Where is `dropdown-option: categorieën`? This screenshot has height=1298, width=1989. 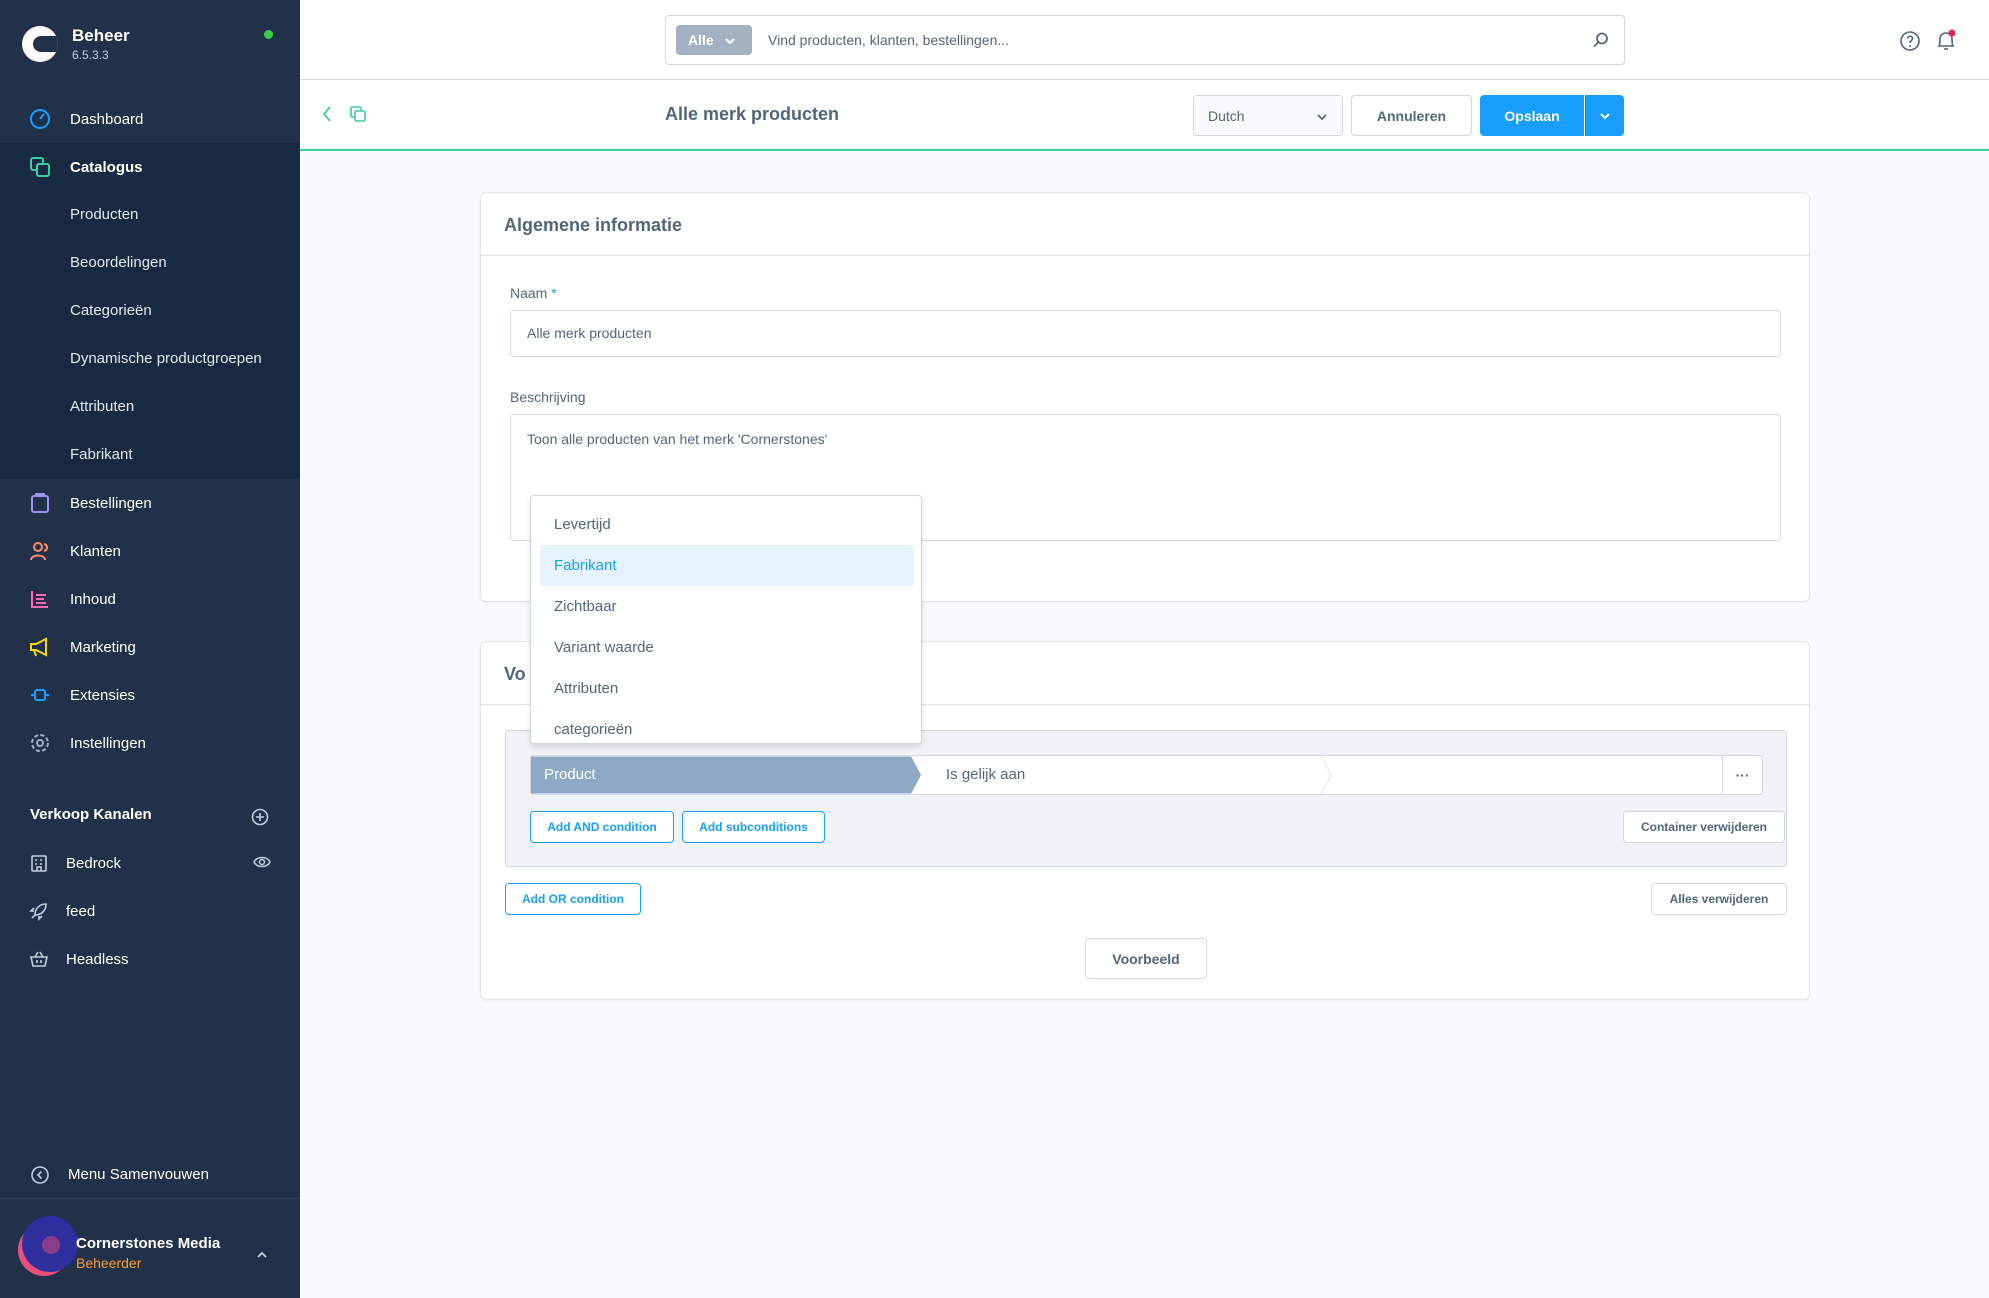 dropdown-option: categorieën is located at coordinates (727, 729).